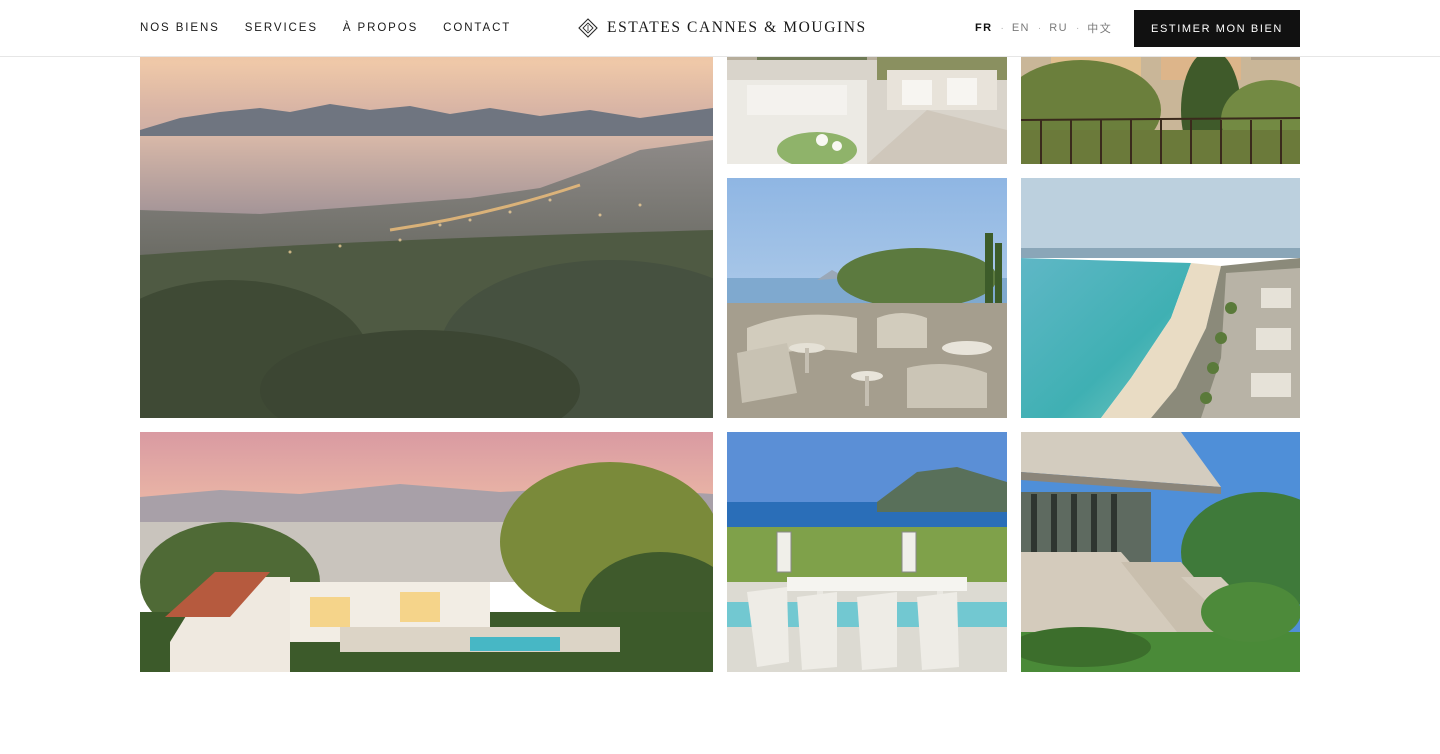 Image resolution: width=1440 pixels, height=754 pixels. I want to click on nav-link-nos-biens: NOS BIENS, so click(180, 28).